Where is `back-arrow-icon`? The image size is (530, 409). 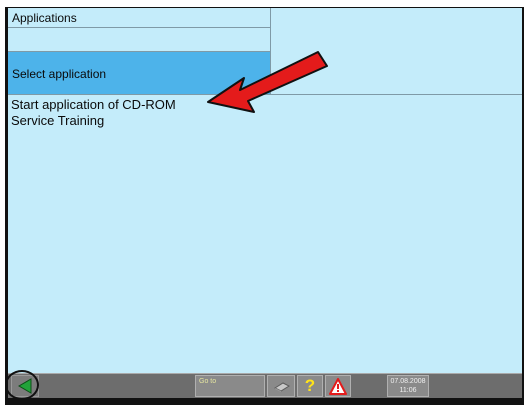
back-arrow-icon is located at coordinates (25, 386).